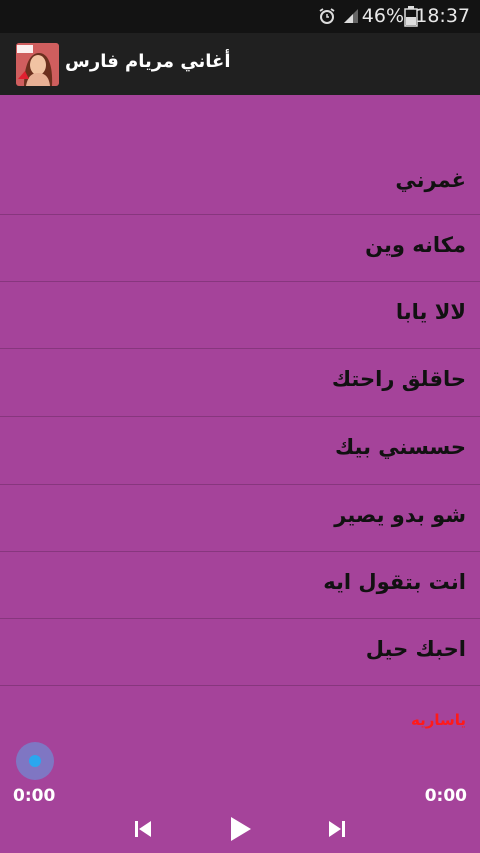  Describe the element at coordinates (415, 649) in the screenshot. I see `song-title: احبك حيل` at that location.